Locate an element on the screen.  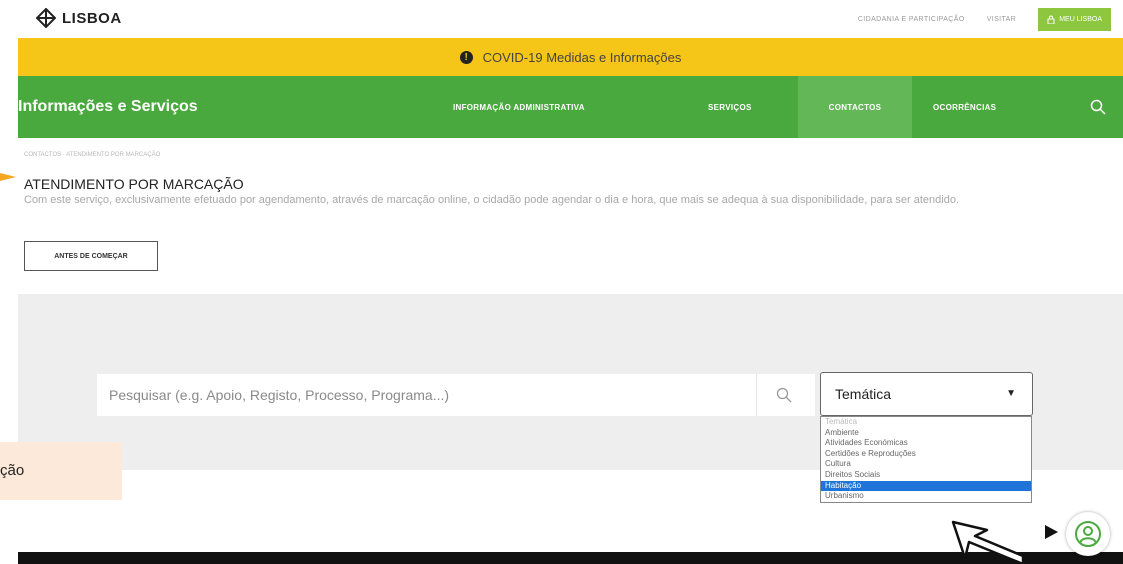
site-logo: LISBOA is located at coordinates (79, 18).